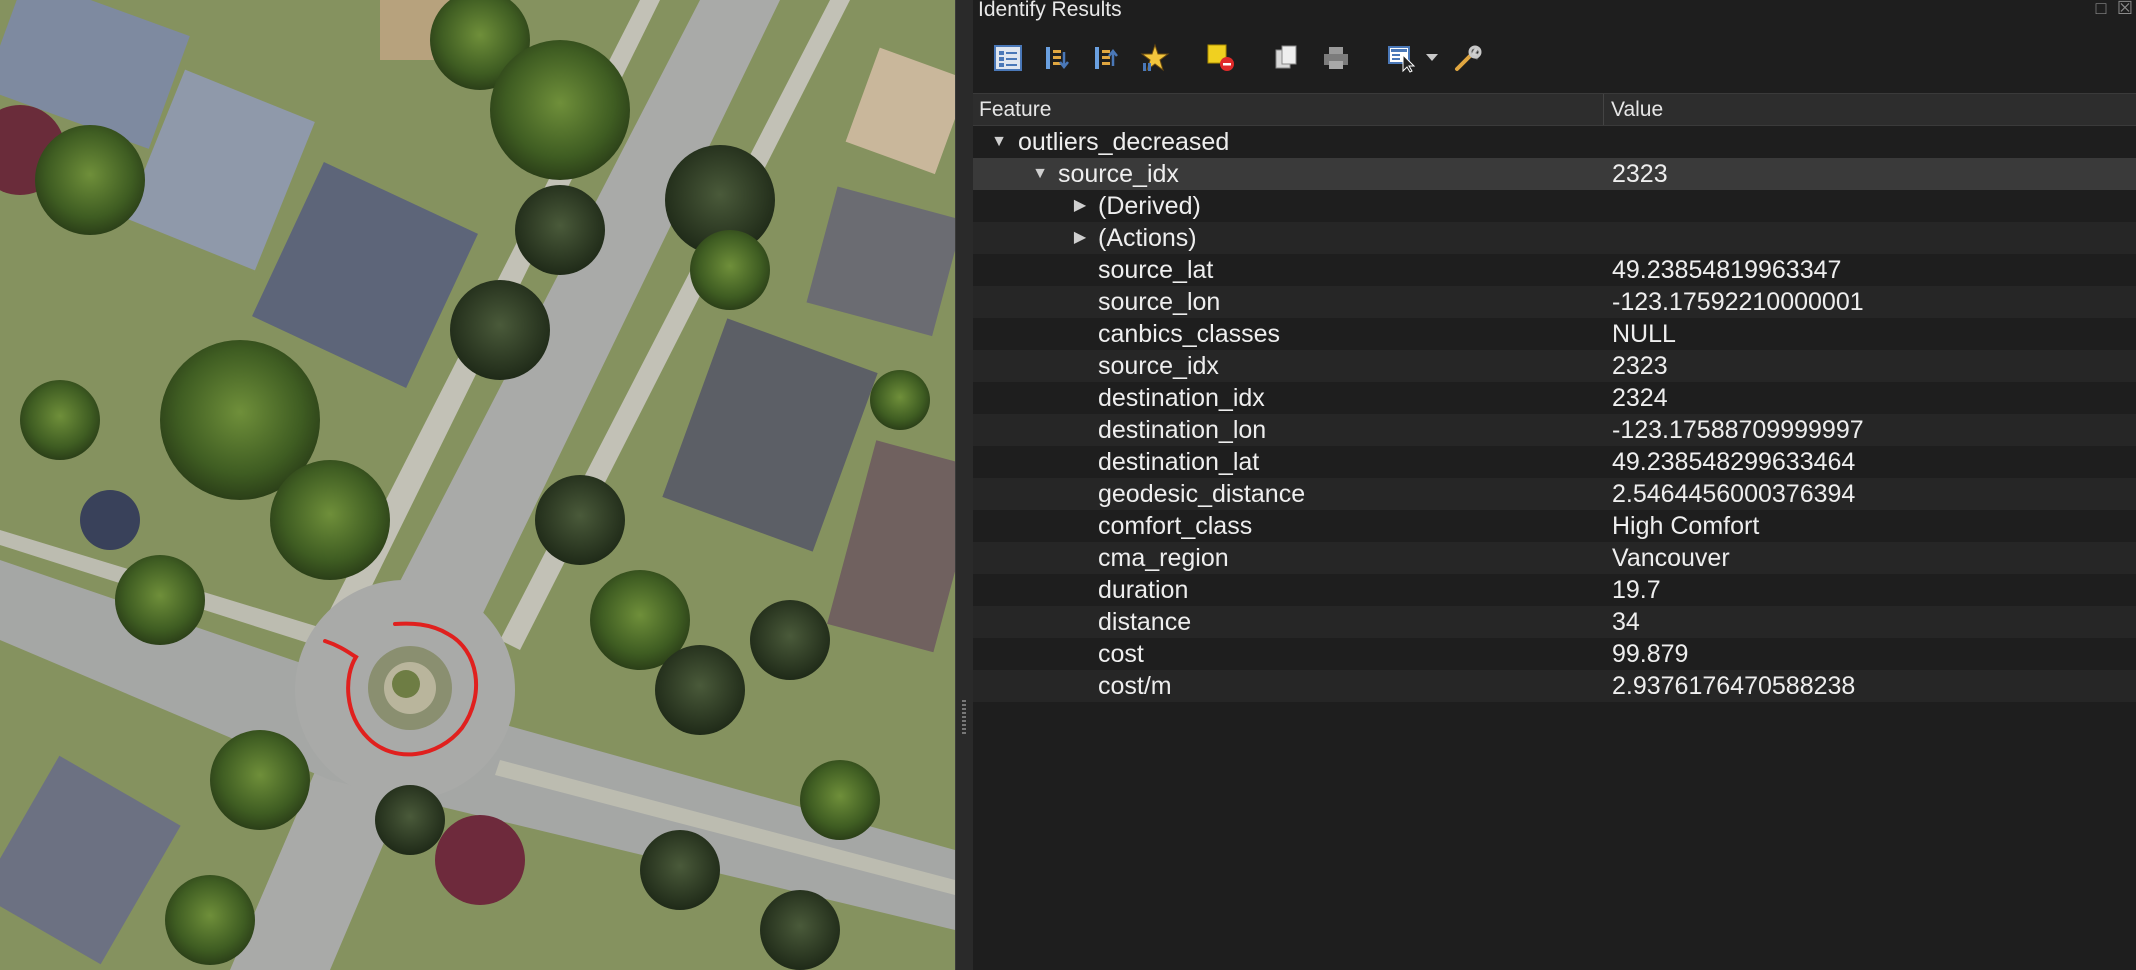  I want to click on attribute-row: distance 34, so click(1554, 622).